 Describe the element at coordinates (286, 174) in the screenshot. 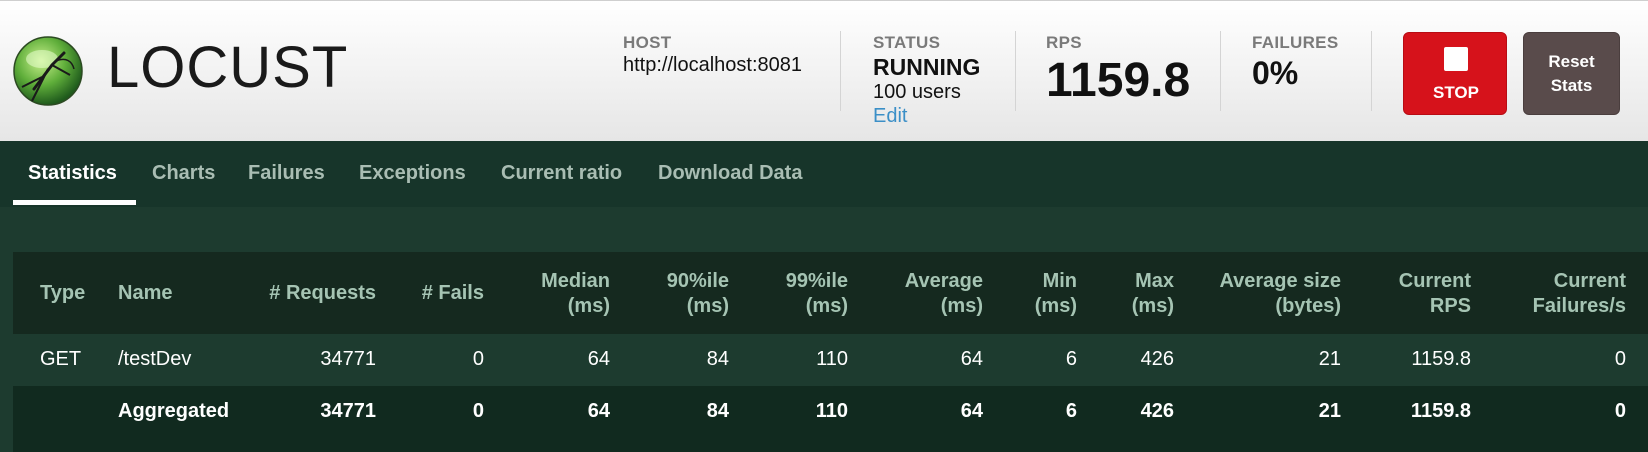

I see `tab-failures: Failures` at that location.